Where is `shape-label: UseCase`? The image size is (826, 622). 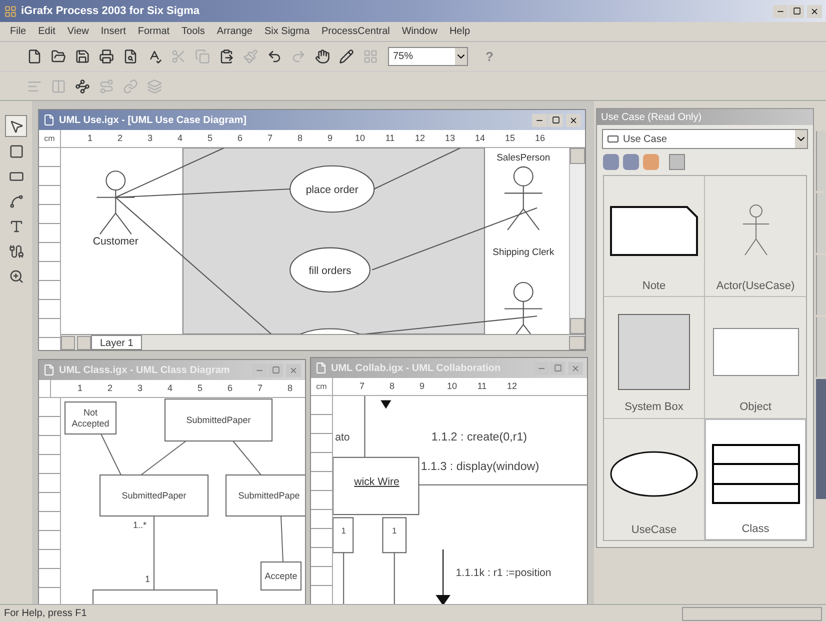 shape-label: UseCase is located at coordinates (654, 530).